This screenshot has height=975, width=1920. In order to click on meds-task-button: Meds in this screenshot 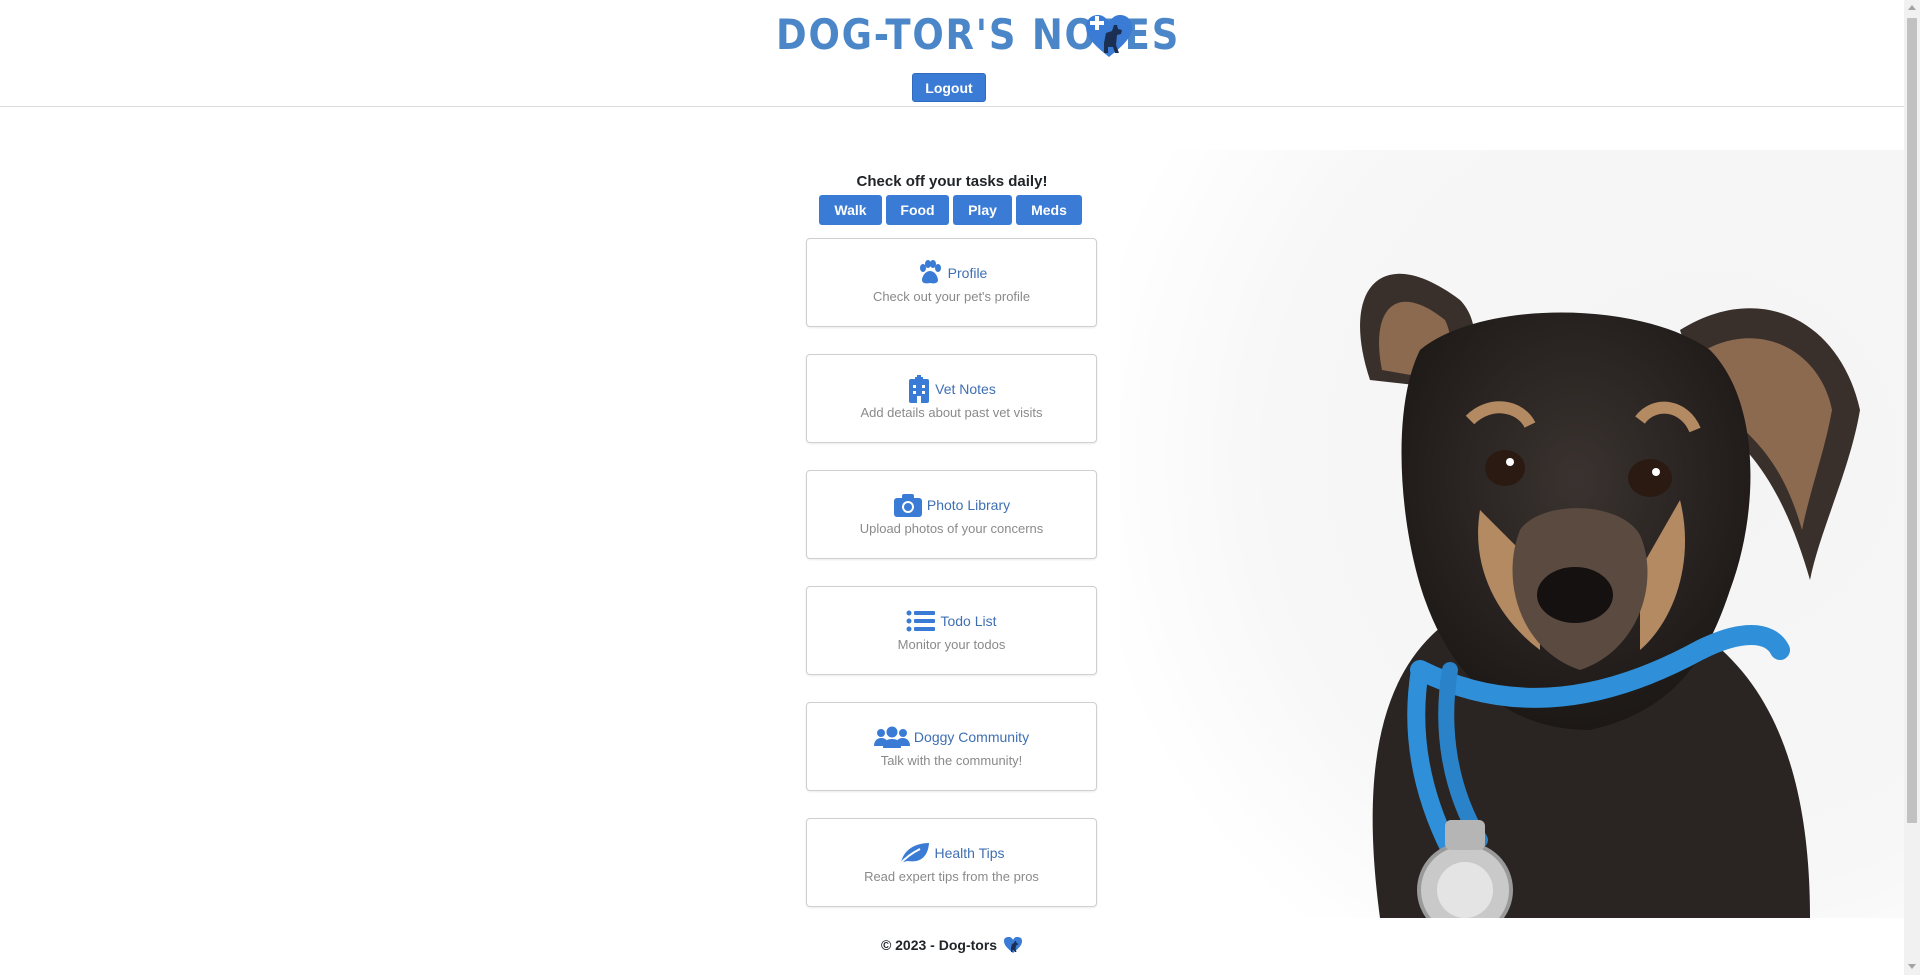, I will do `click(1049, 210)`.